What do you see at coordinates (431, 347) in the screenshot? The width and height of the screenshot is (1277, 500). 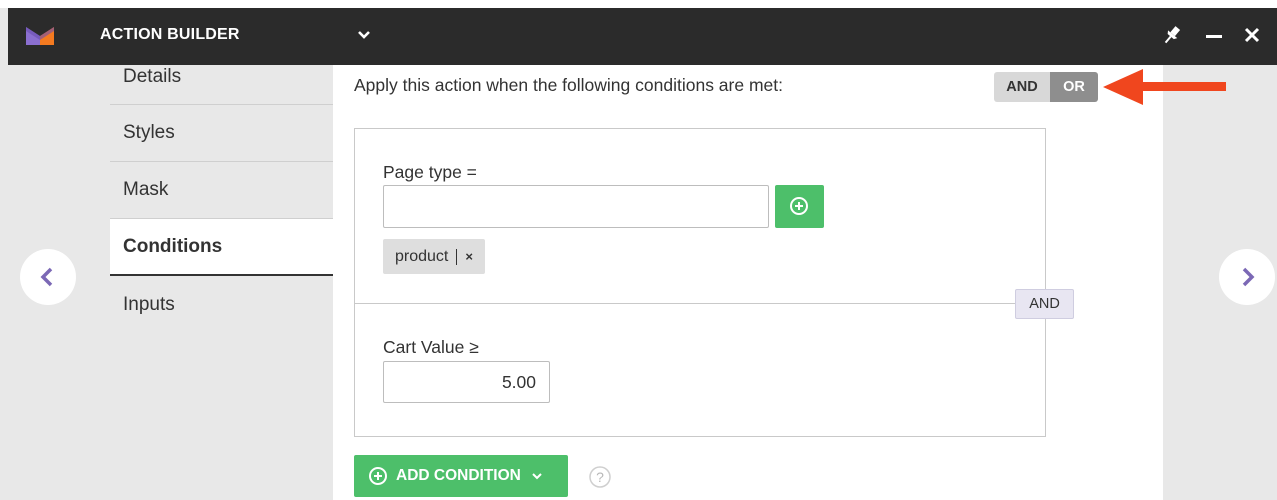 I see `cart-value-label: Cart Value ≥` at bounding box center [431, 347].